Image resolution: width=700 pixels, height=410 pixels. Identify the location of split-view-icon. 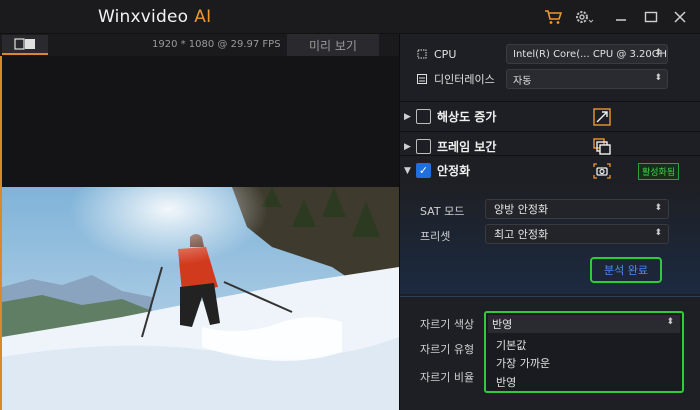
(24, 44).